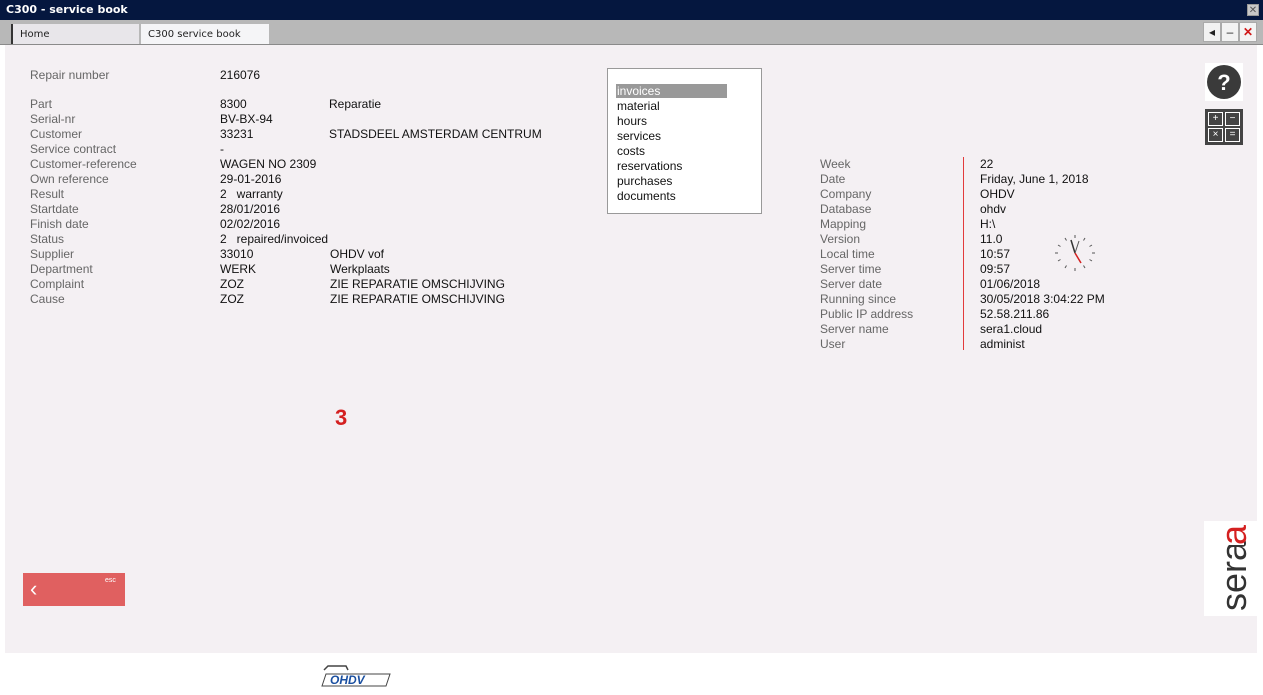 Image resolution: width=1263 pixels, height=695 pixels. I want to click on field-value: 33010, so click(237, 254).